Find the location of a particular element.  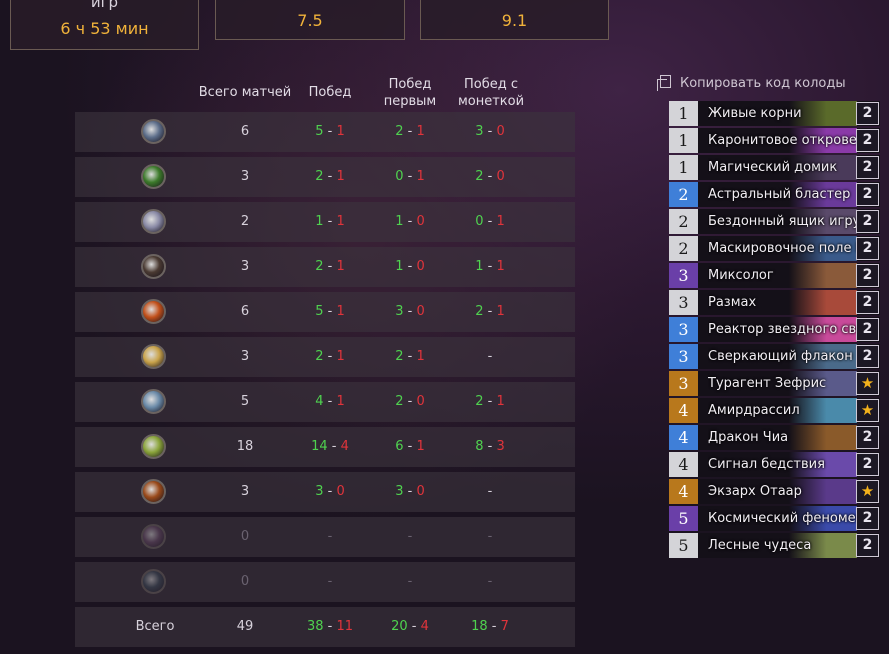

wins-count: 6 is located at coordinates (399, 446).